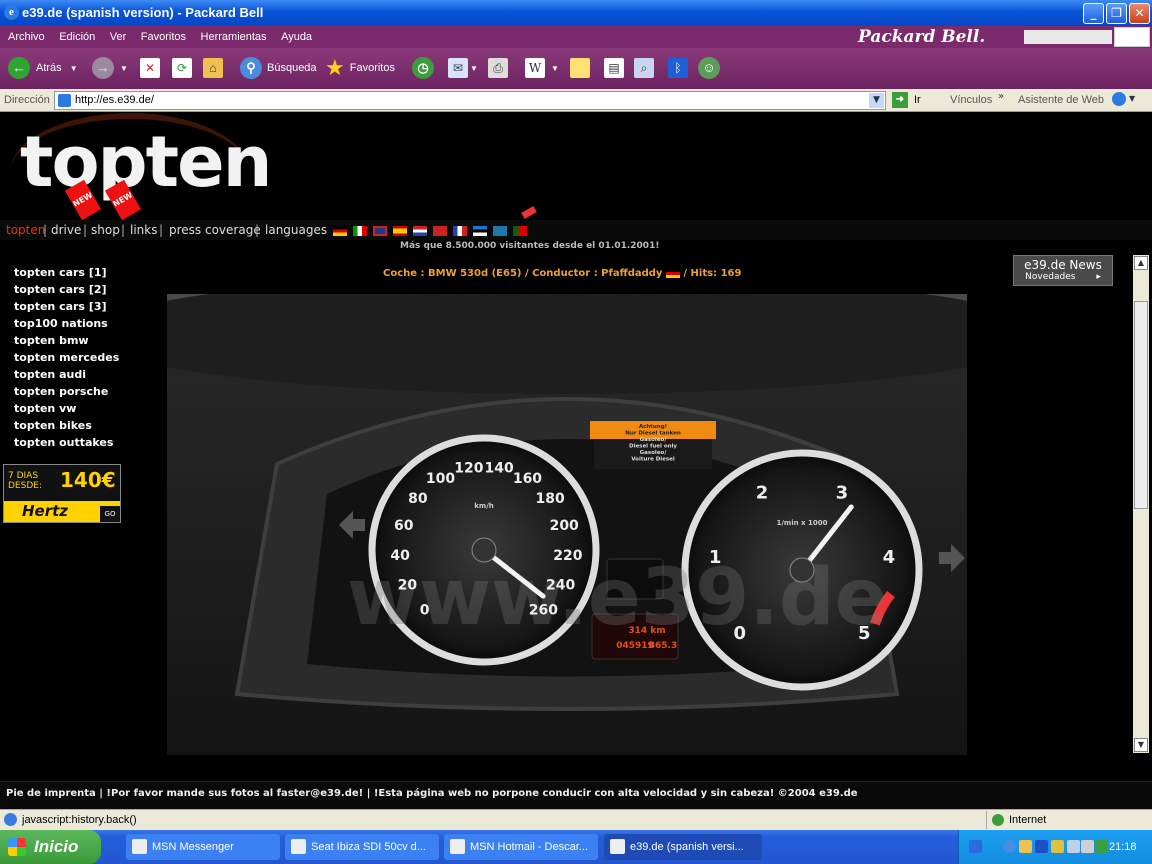 The width and height of the screenshot is (1152, 864). What do you see at coordinates (480, 231) in the screenshot?
I see `flag-ee-icon` at bounding box center [480, 231].